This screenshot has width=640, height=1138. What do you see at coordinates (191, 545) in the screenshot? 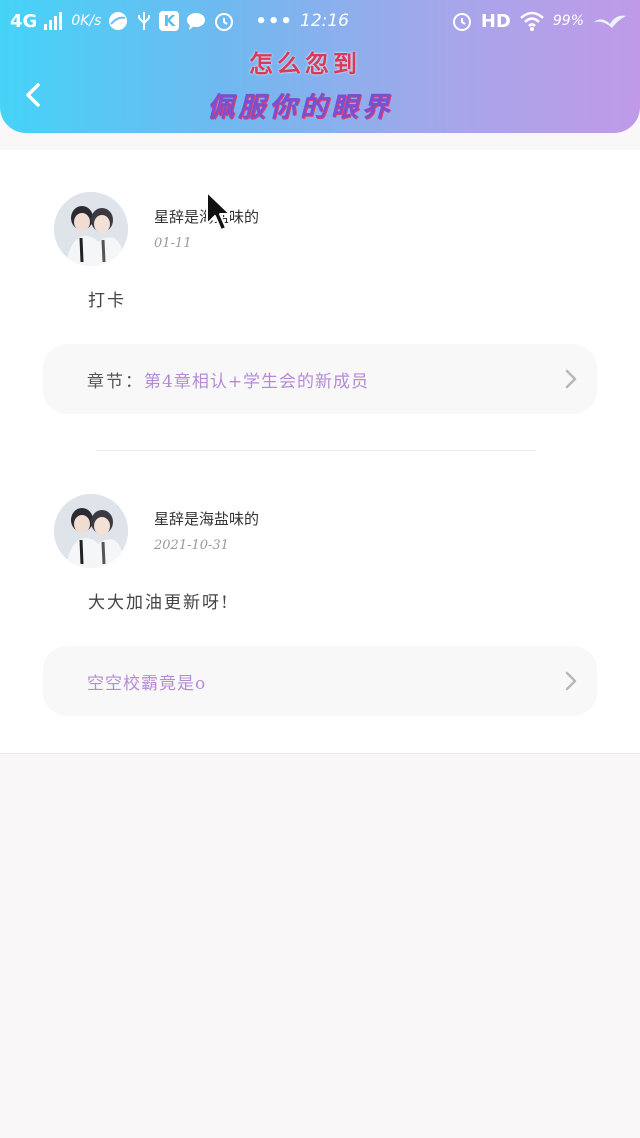
I see `comment-date: 2021-10-31` at bounding box center [191, 545].